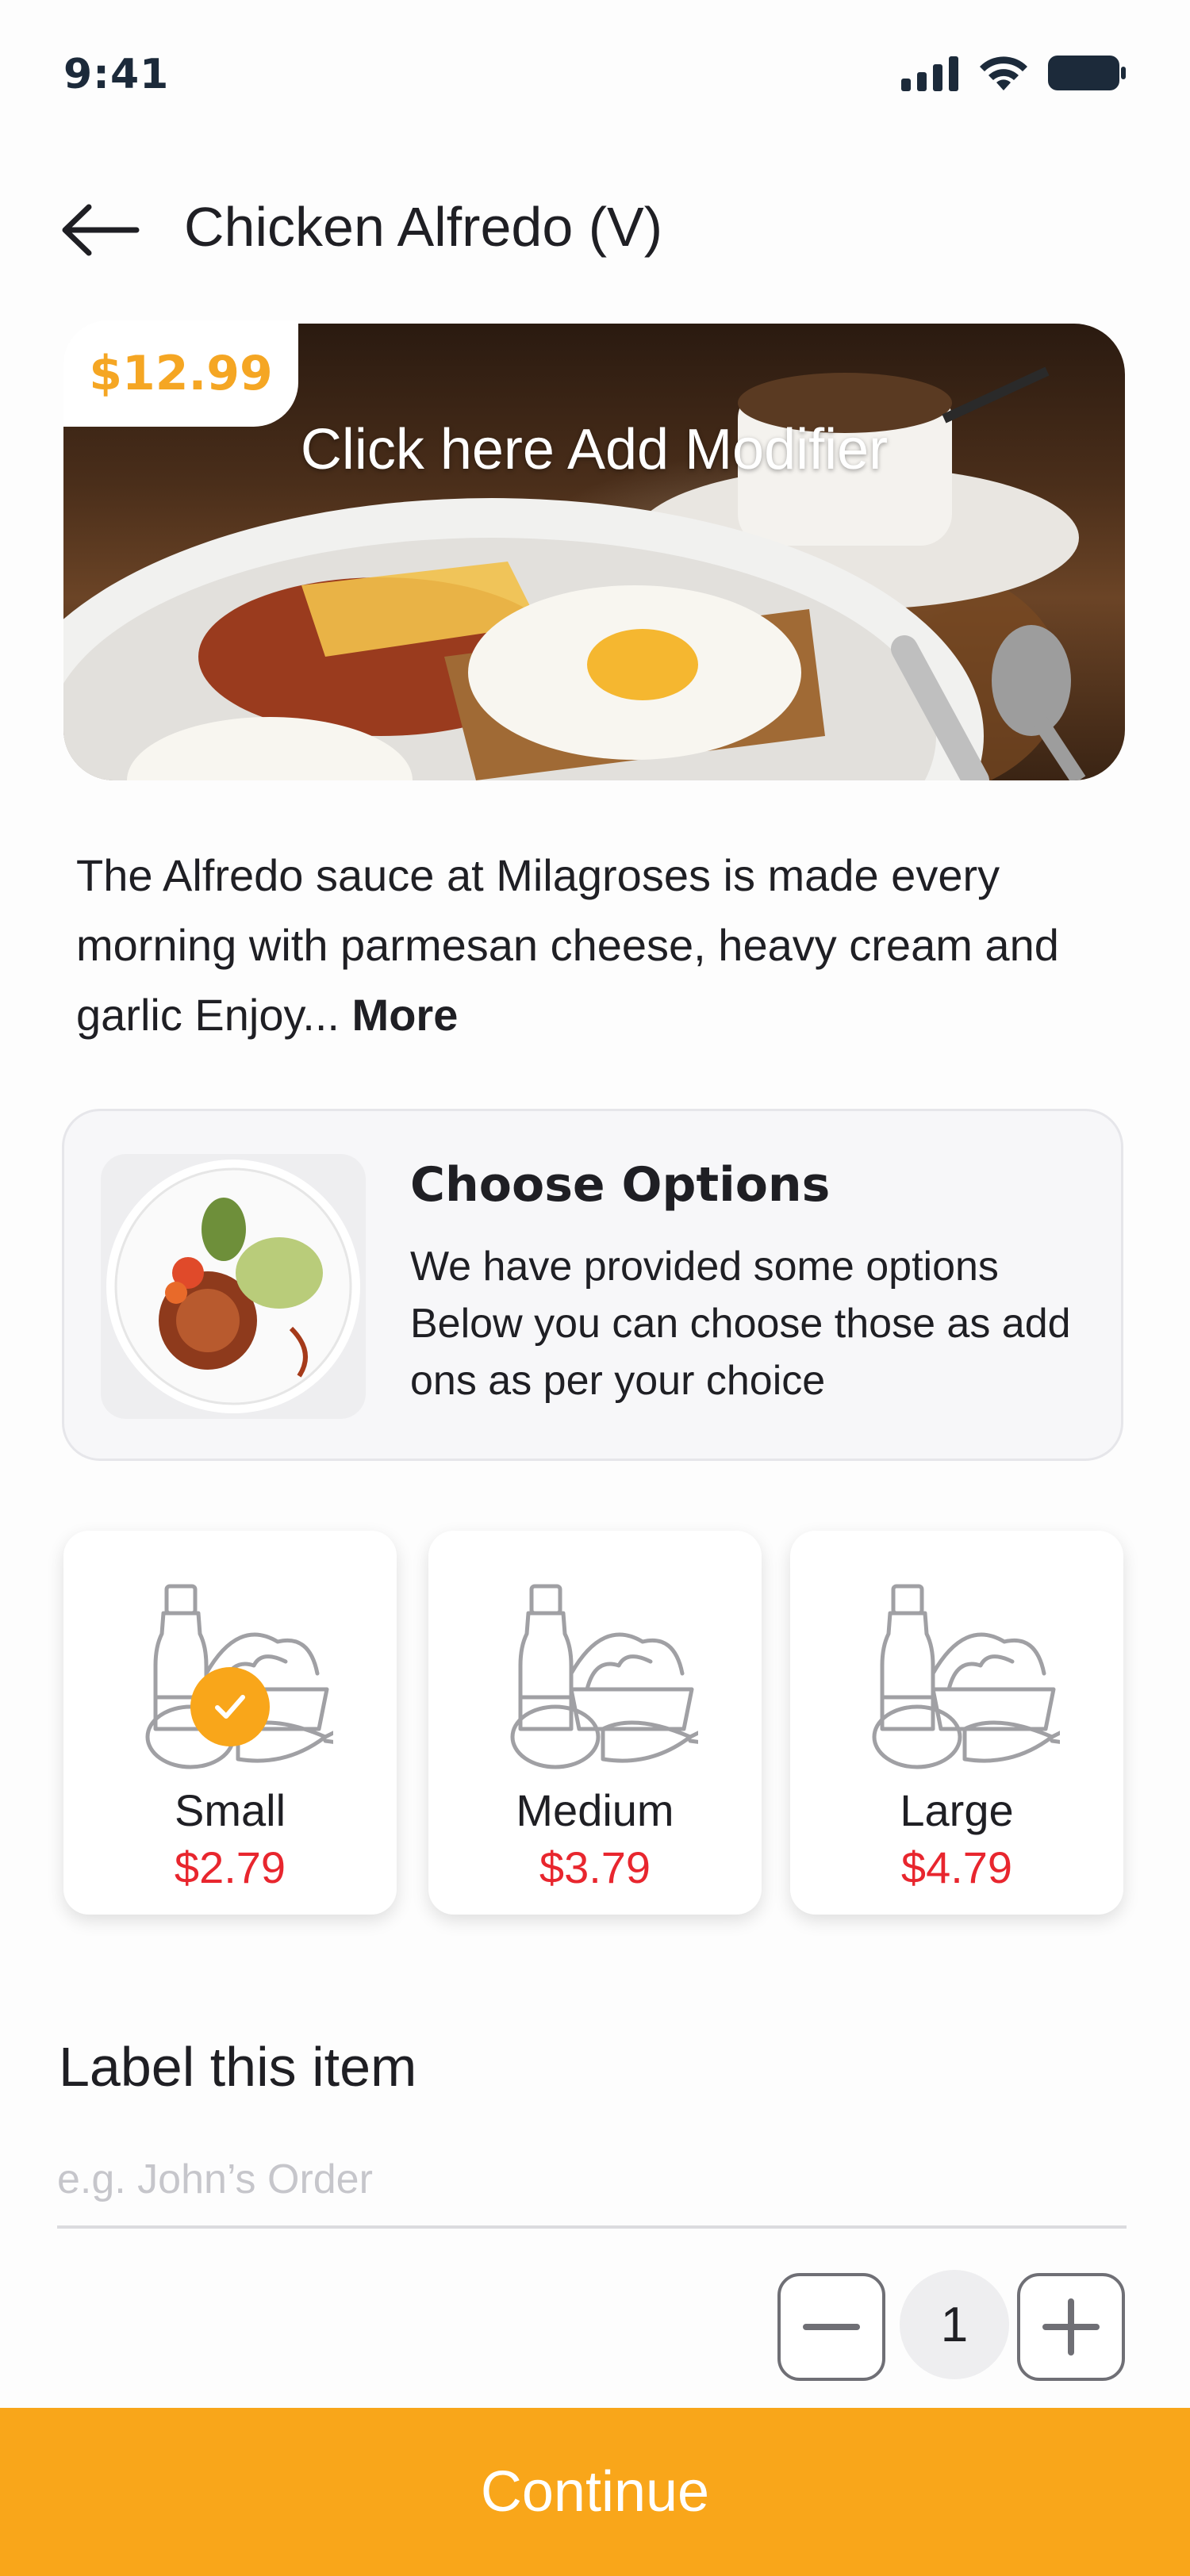  I want to click on size-price: $3.79, so click(595, 1867).